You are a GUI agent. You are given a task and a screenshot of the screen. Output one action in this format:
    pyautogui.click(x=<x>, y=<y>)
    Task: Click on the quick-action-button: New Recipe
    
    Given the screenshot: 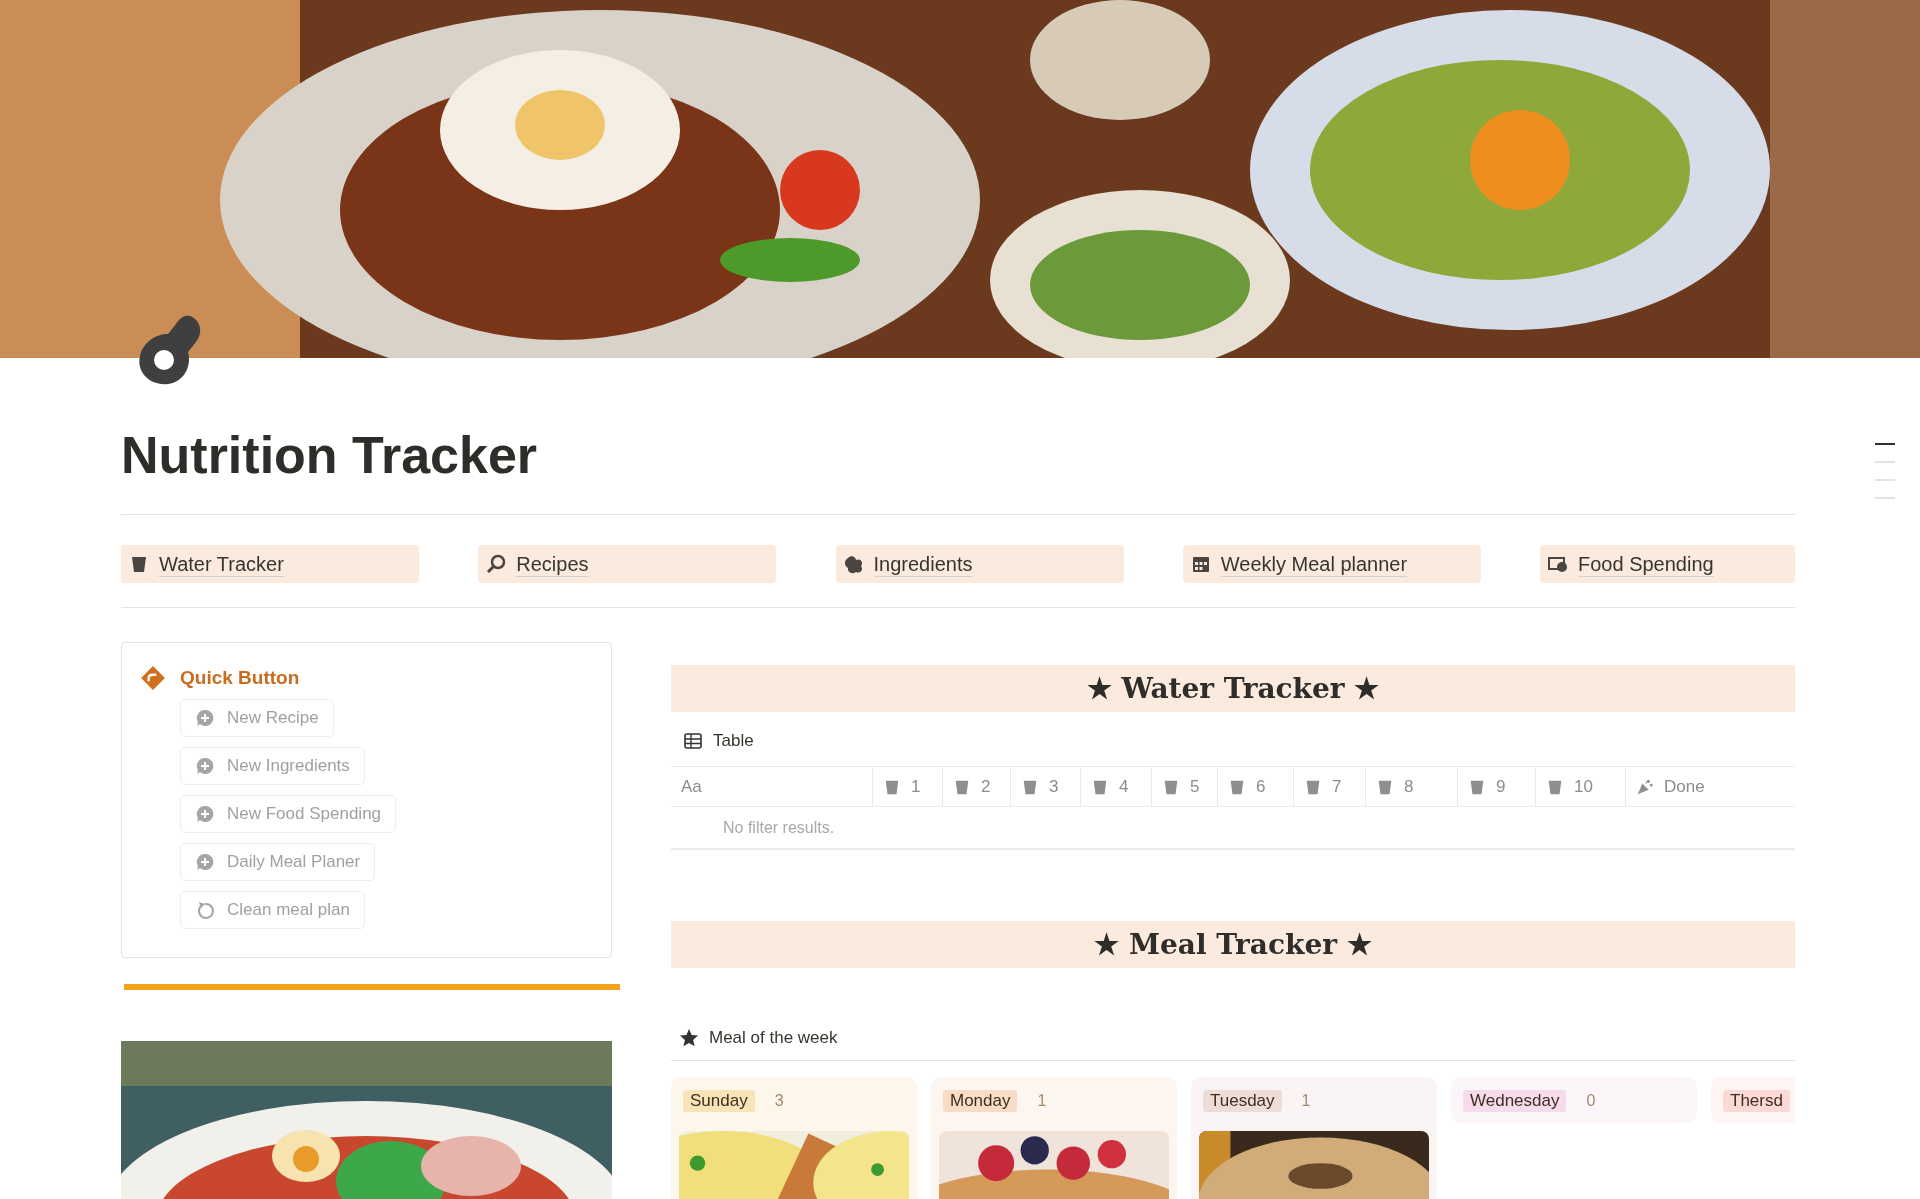 What is the action you would take?
    pyautogui.click(x=257, y=718)
    